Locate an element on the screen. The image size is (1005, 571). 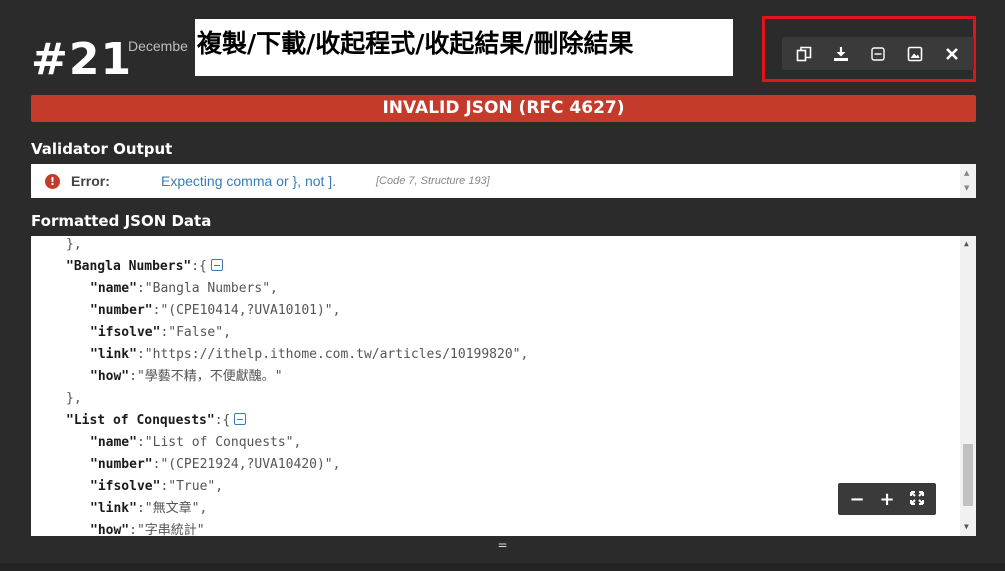
image-icon is located at coordinates (915, 53).